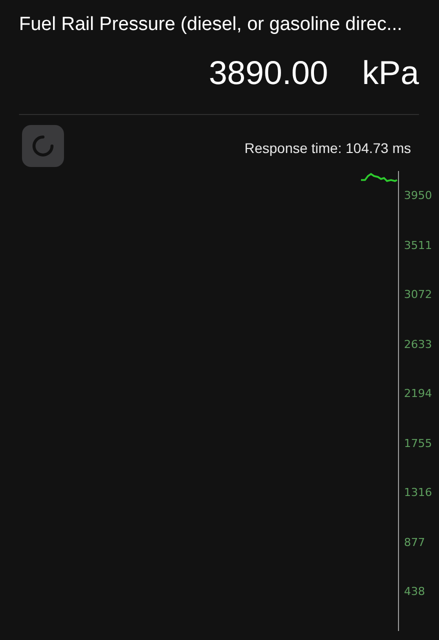 This screenshot has height=640, width=439. I want to click on unit-label: kPa, so click(390, 73).